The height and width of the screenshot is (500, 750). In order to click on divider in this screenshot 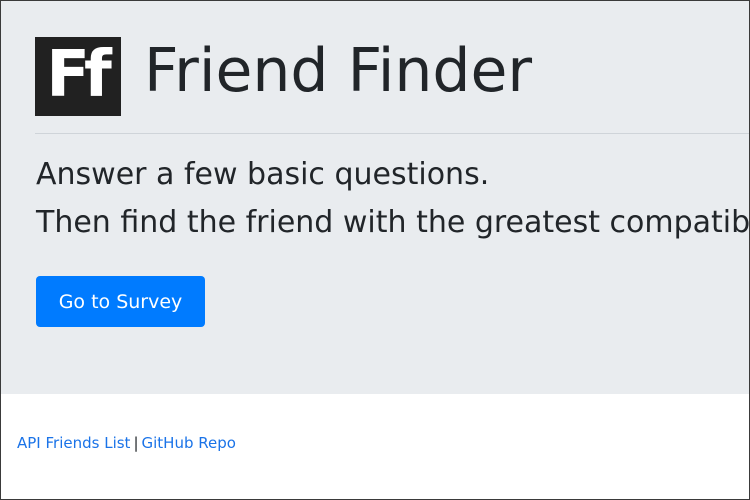, I will do `click(392, 133)`.